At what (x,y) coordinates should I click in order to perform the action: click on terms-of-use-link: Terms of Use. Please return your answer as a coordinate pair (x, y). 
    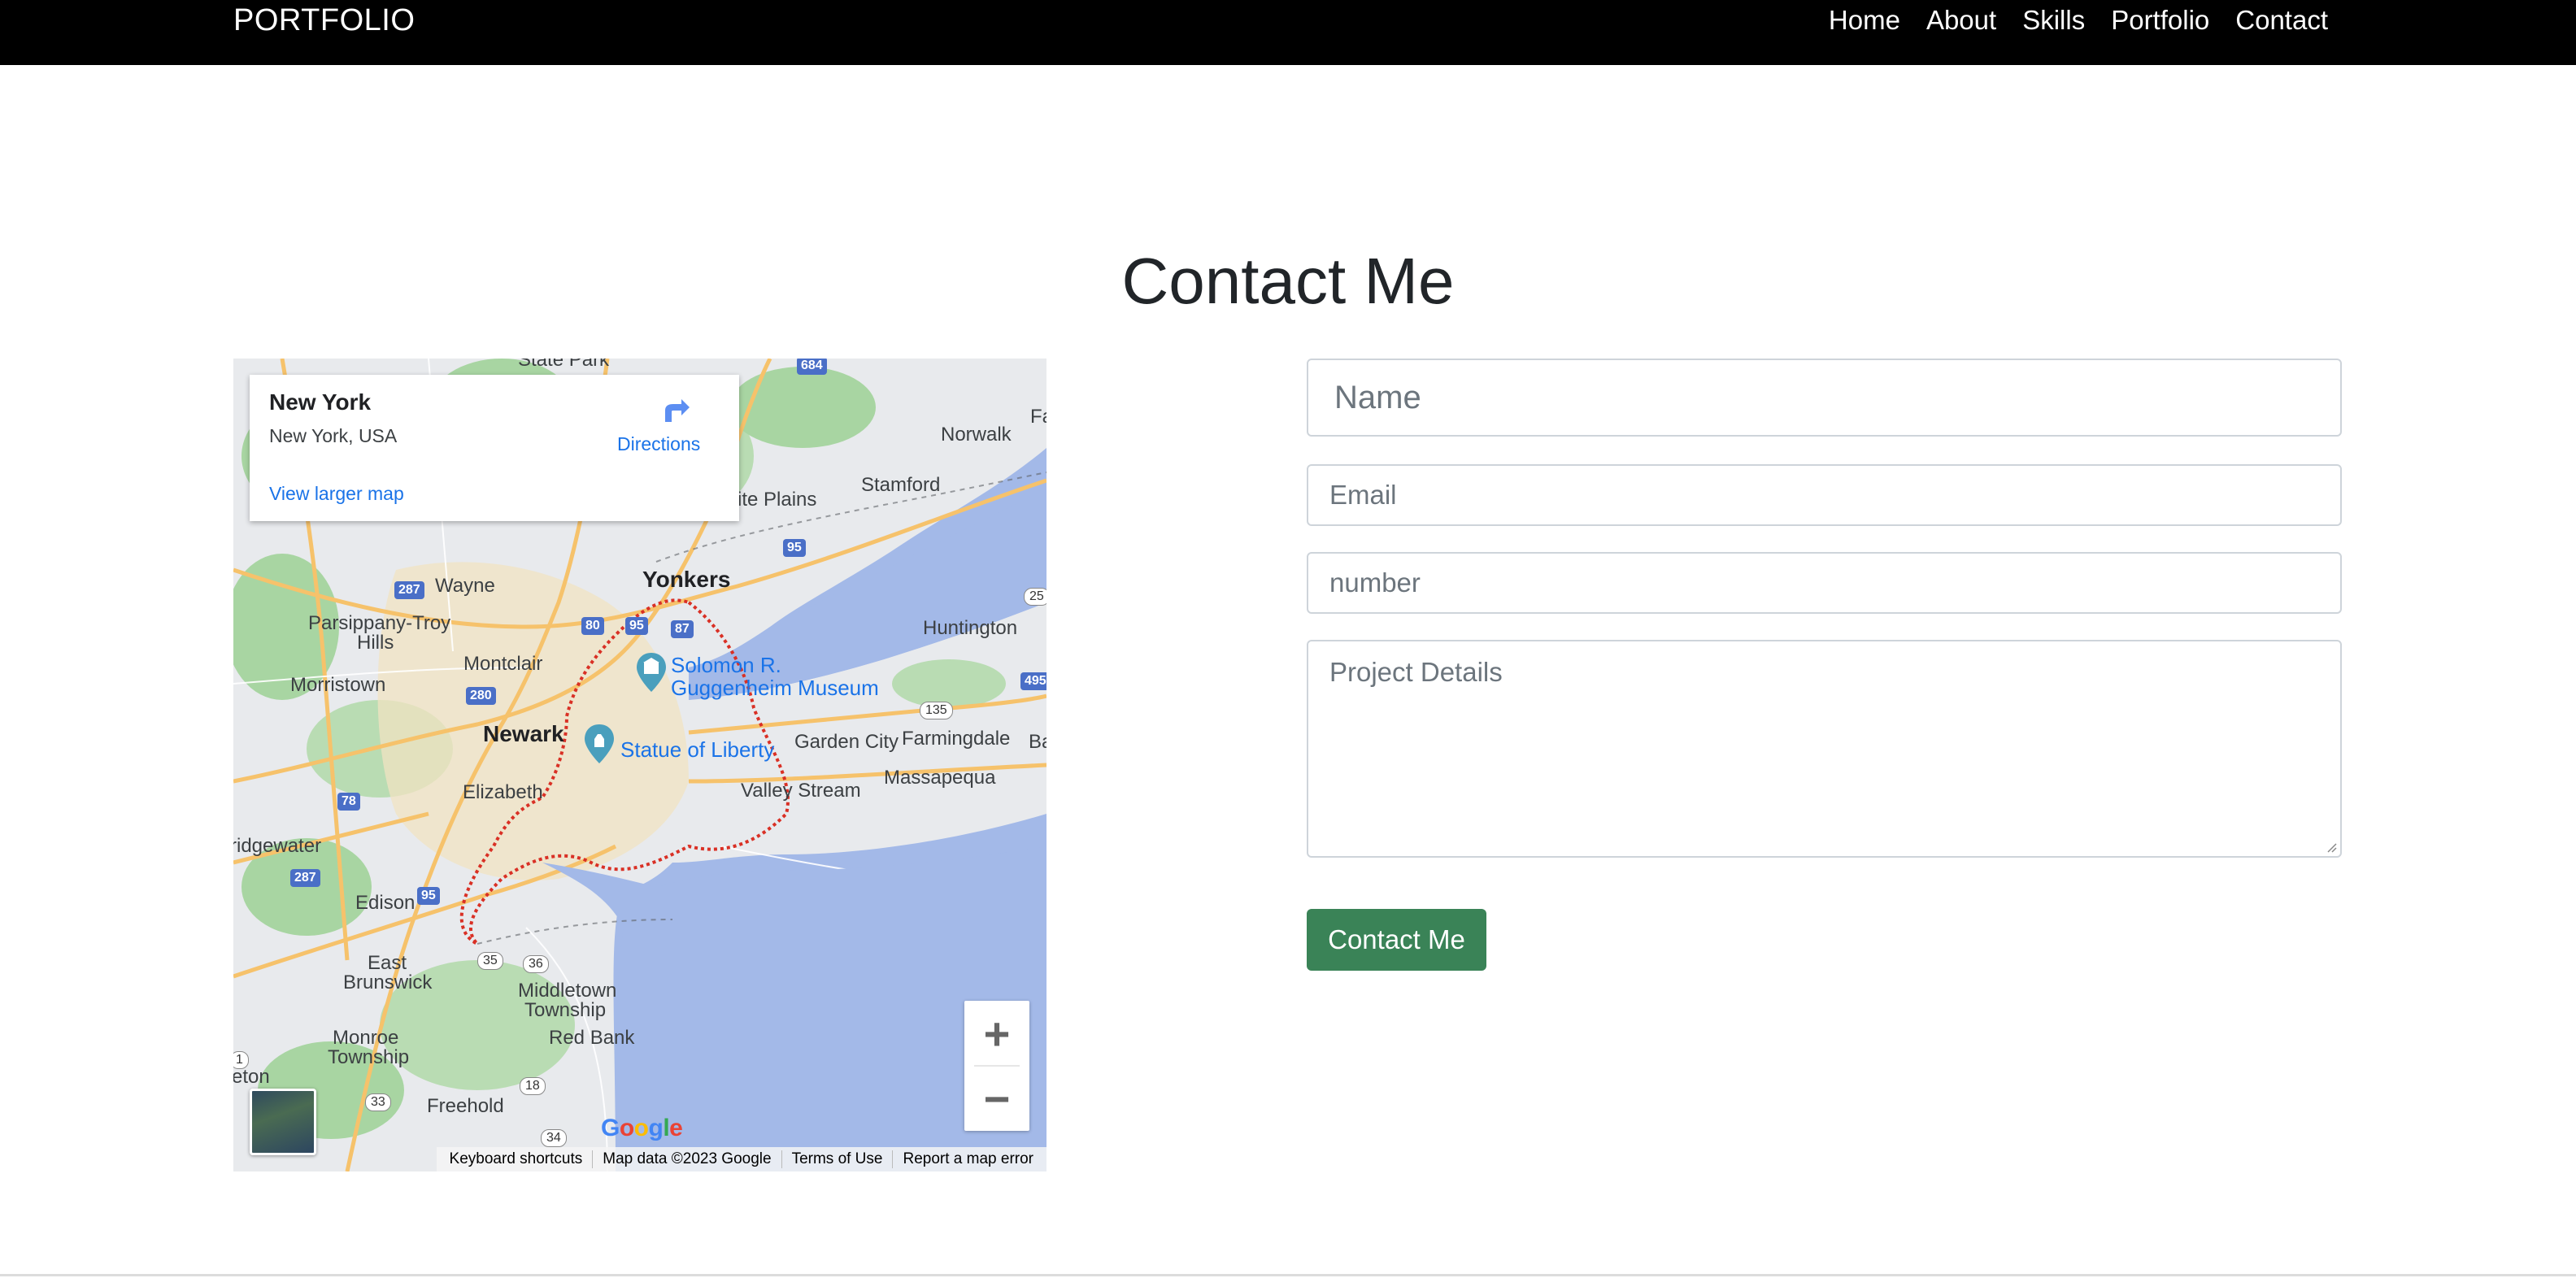
    Looking at the image, I should click on (837, 1159).